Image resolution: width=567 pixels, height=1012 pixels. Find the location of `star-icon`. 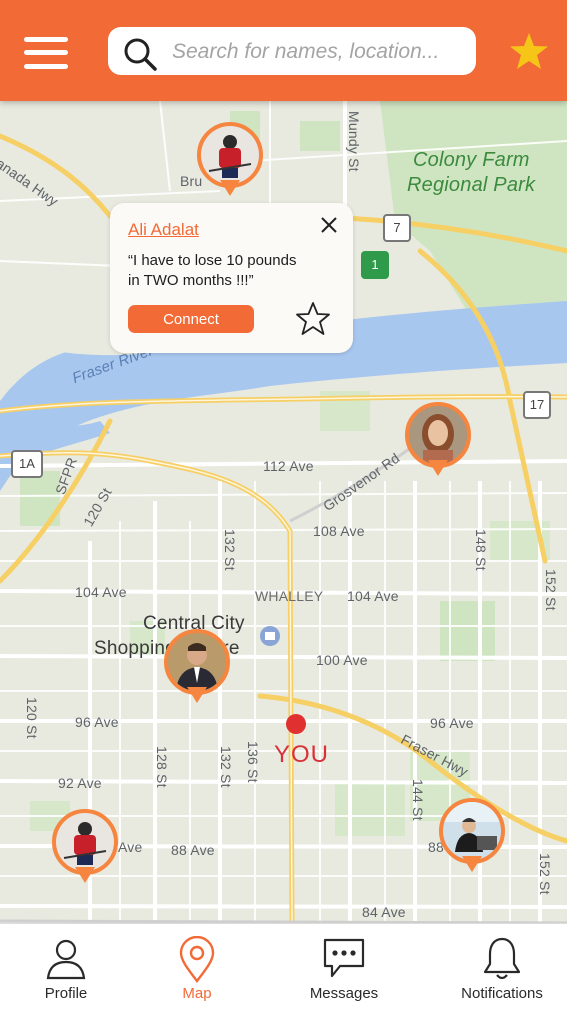

star-icon is located at coordinates (529, 51).